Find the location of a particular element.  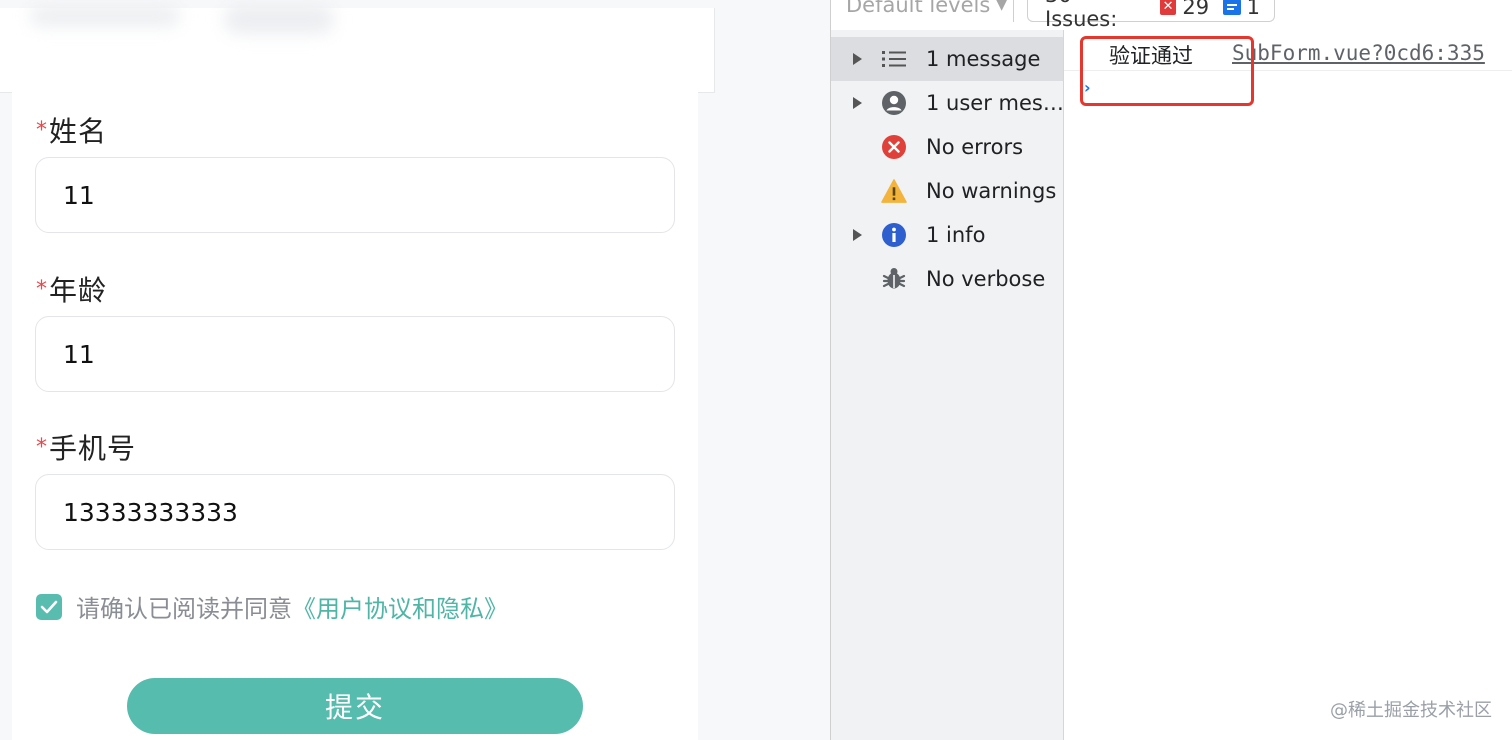

phone-label: *手机号 is located at coordinates (86, 448).